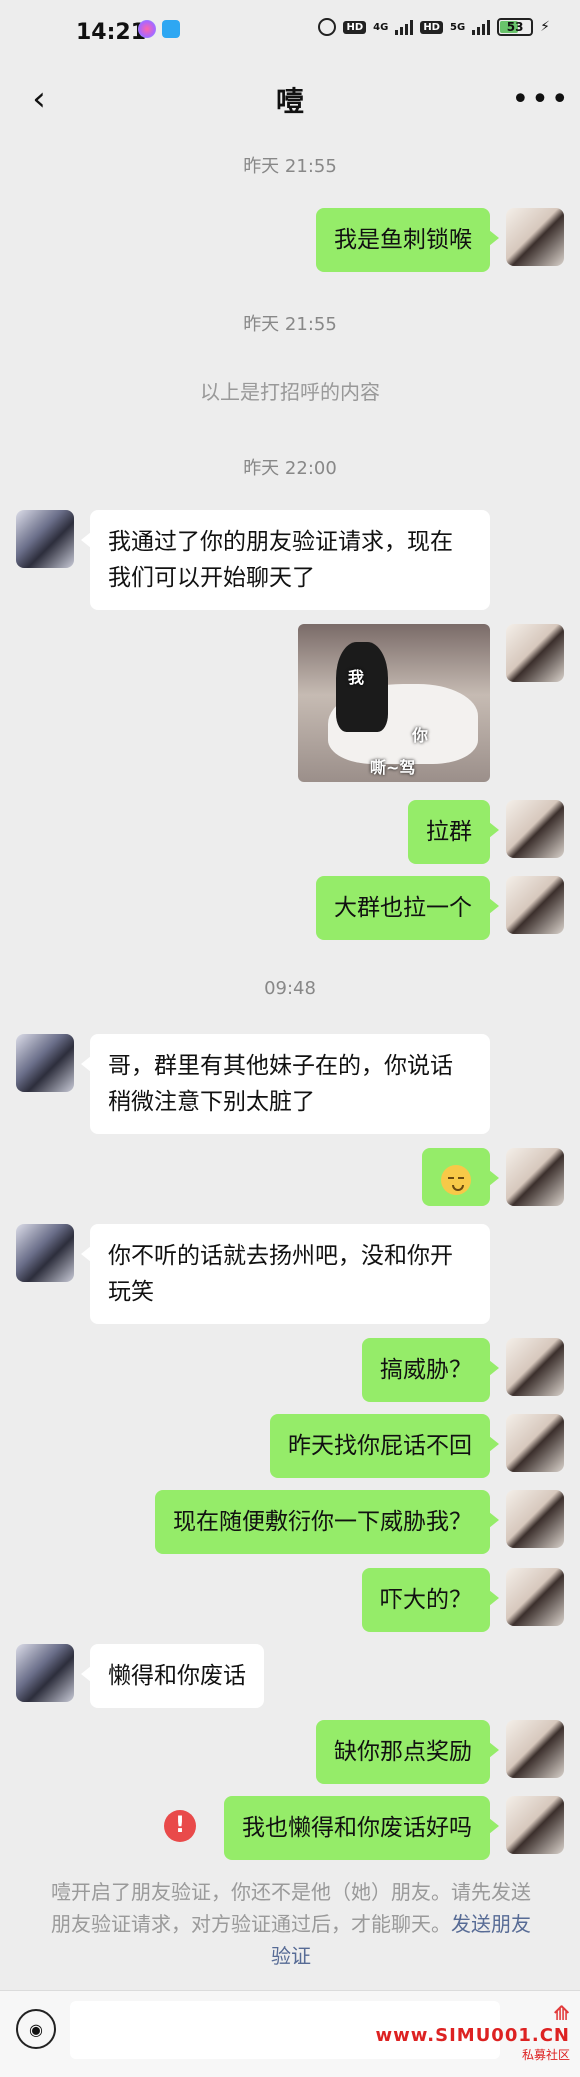  What do you see at coordinates (407, 240) in the screenshot?
I see `message-bubble-sent: 我是鱼刺锁喉` at bounding box center [407, 240].